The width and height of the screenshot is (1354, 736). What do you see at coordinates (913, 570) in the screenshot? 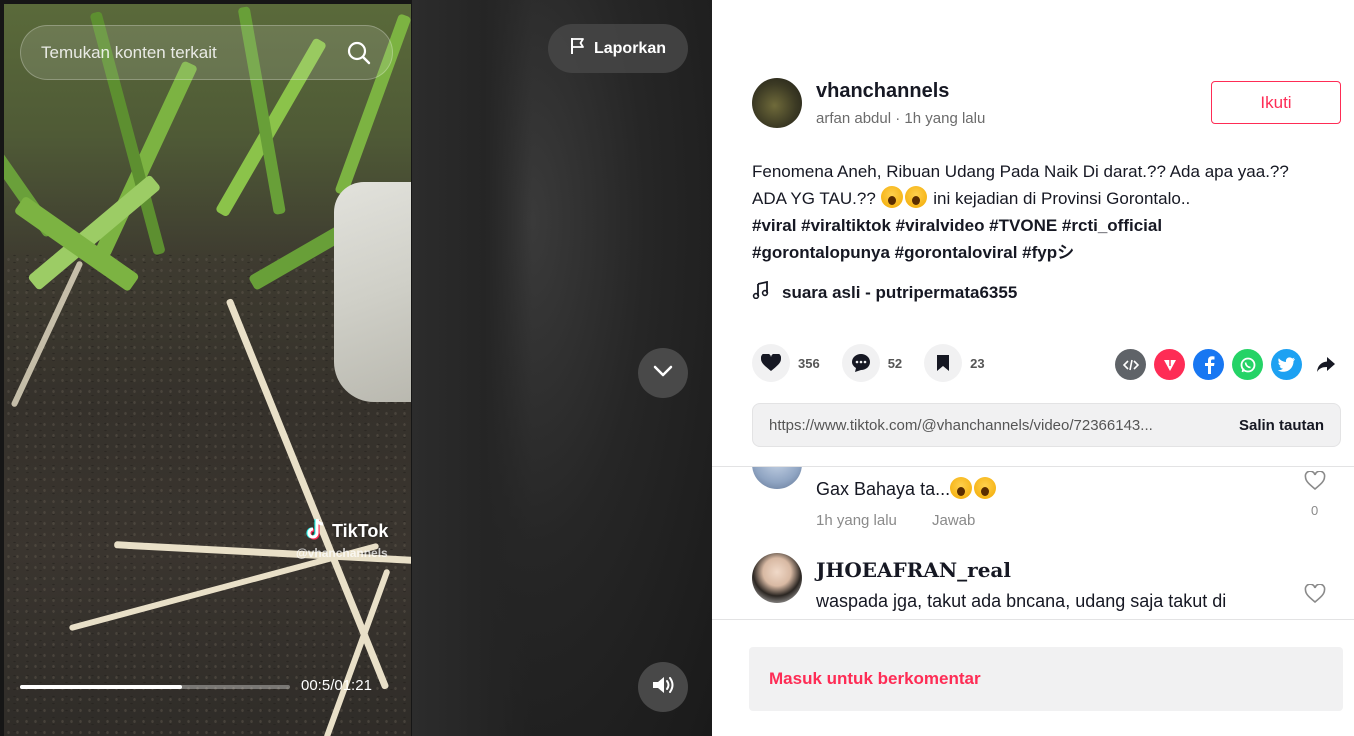
I see `commenter-name: JHOEAFRAN_real` at bounding box center [913, 570].